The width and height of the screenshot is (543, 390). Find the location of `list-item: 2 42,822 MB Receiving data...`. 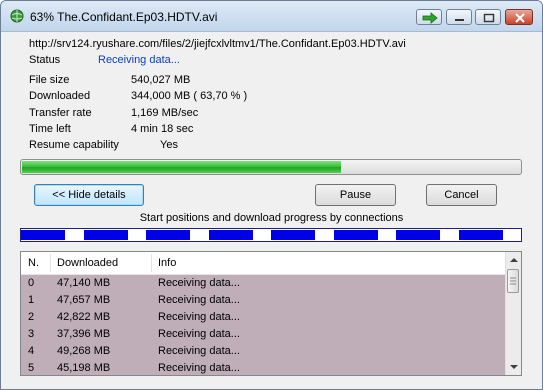

list-item: 2 42,822 MB Receiving data... is located at coordinates (263, 317).